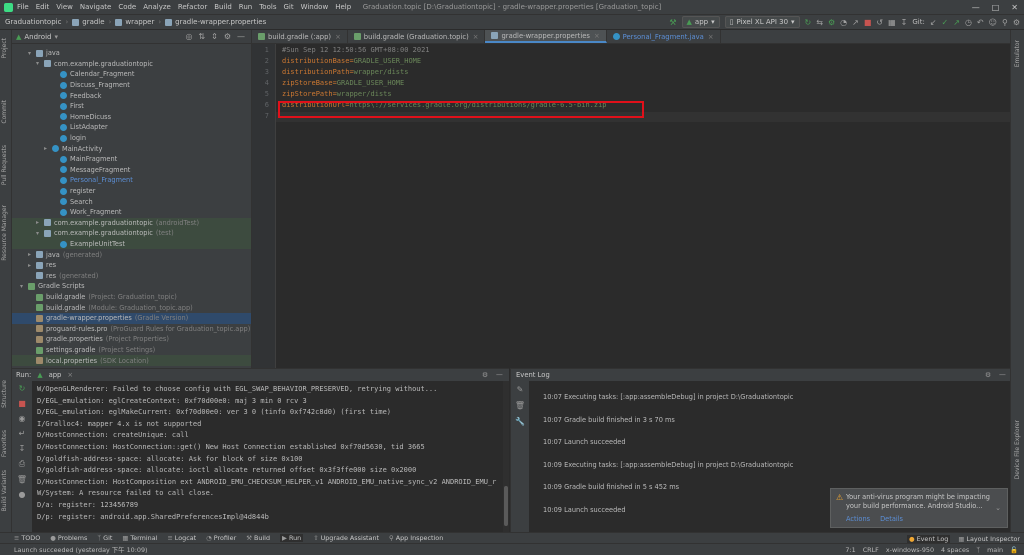 Image resolution: width=1024 pixels, height=555 pixels. What do you see at coordinates (506, 457) in the screenshot?
I see `console-scrollbar` at bounding box center [506, 457].